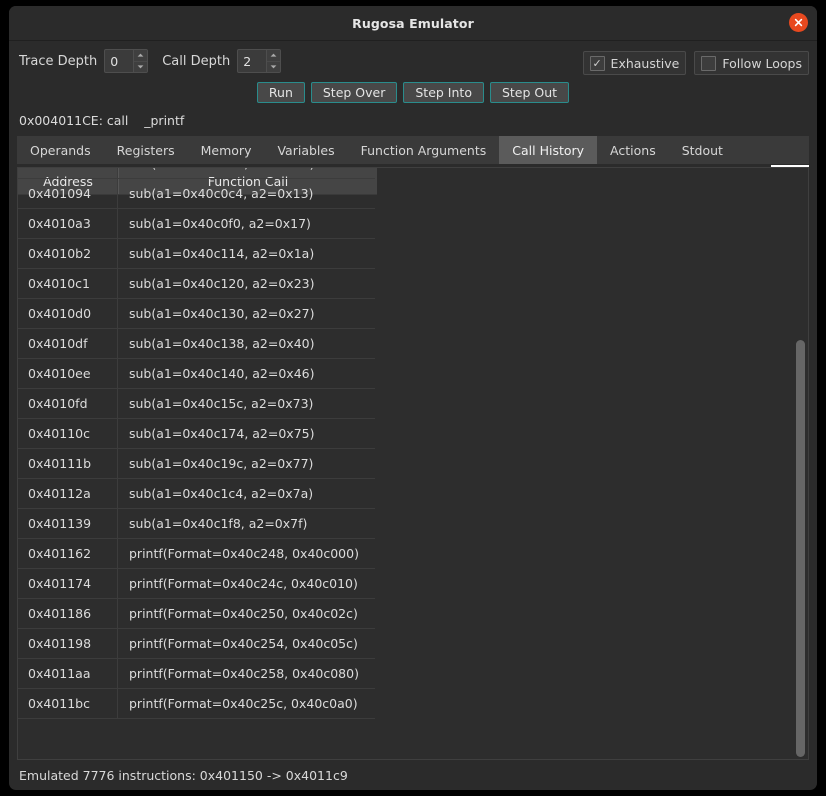  What do you see at coordinates (692, 63) in the screenshot?
I see `option-checkboxes: ✓ Exhaustive Follow Loops` at bounding box center [692, 63].